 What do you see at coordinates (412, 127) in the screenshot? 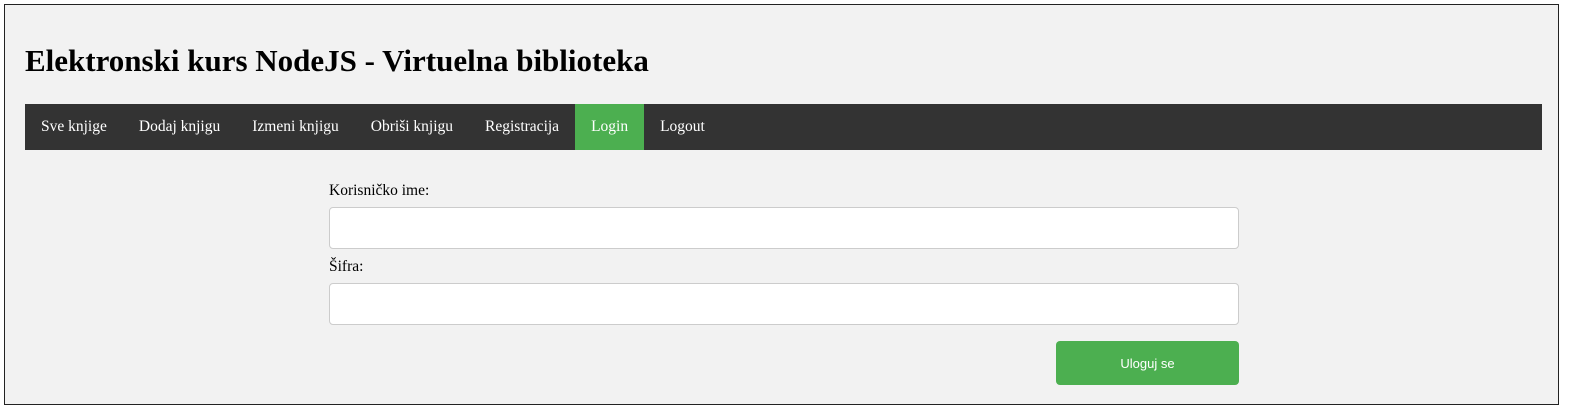
I see `nav-item-obrisi-knjigu: Obriši knjigu` at bounding box center [412, 127].